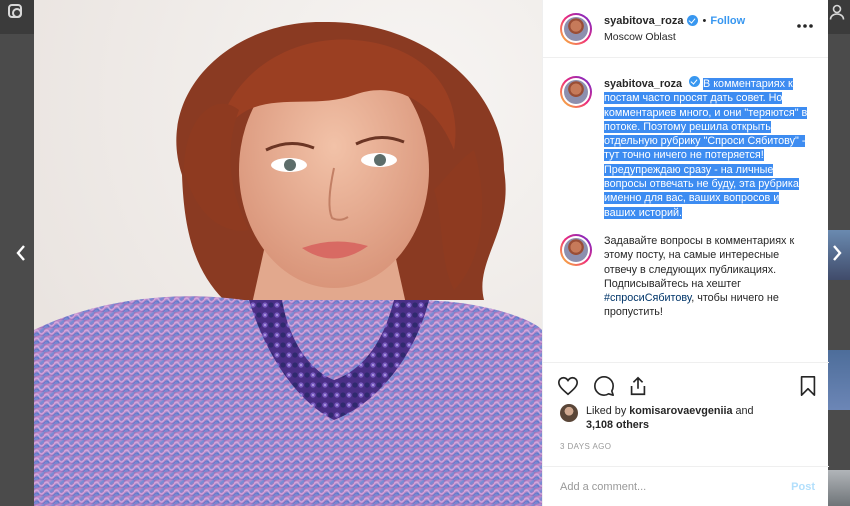 The image size is (850, 506). I want to click on comment-username: syabitova_roza, so click(643, 84).